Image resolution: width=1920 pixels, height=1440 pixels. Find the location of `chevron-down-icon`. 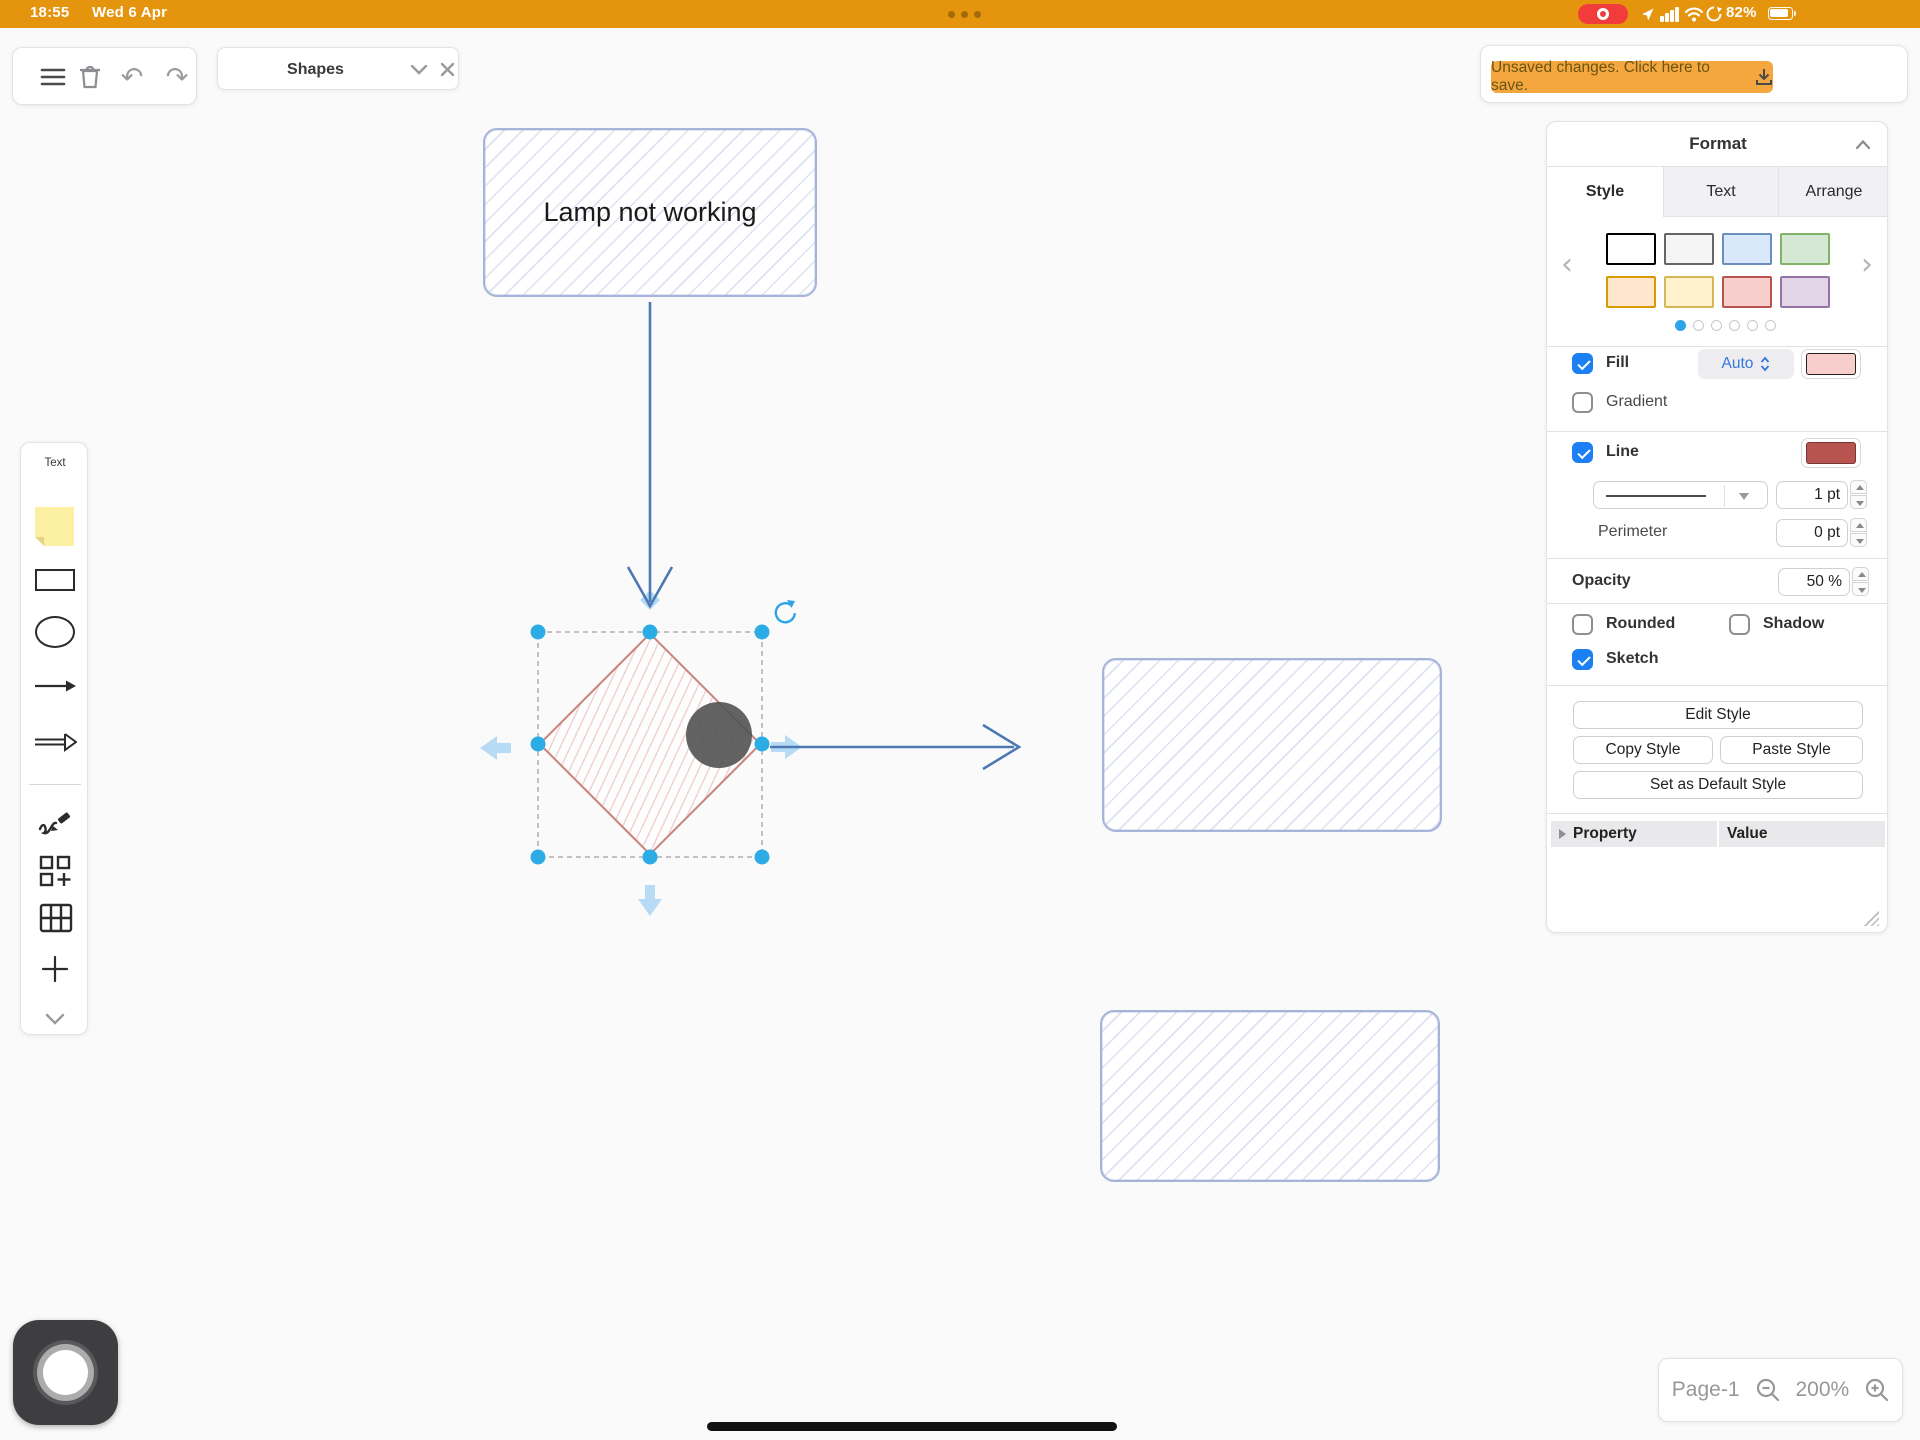

chevron-down-icon is located at coordinates (419, 70).